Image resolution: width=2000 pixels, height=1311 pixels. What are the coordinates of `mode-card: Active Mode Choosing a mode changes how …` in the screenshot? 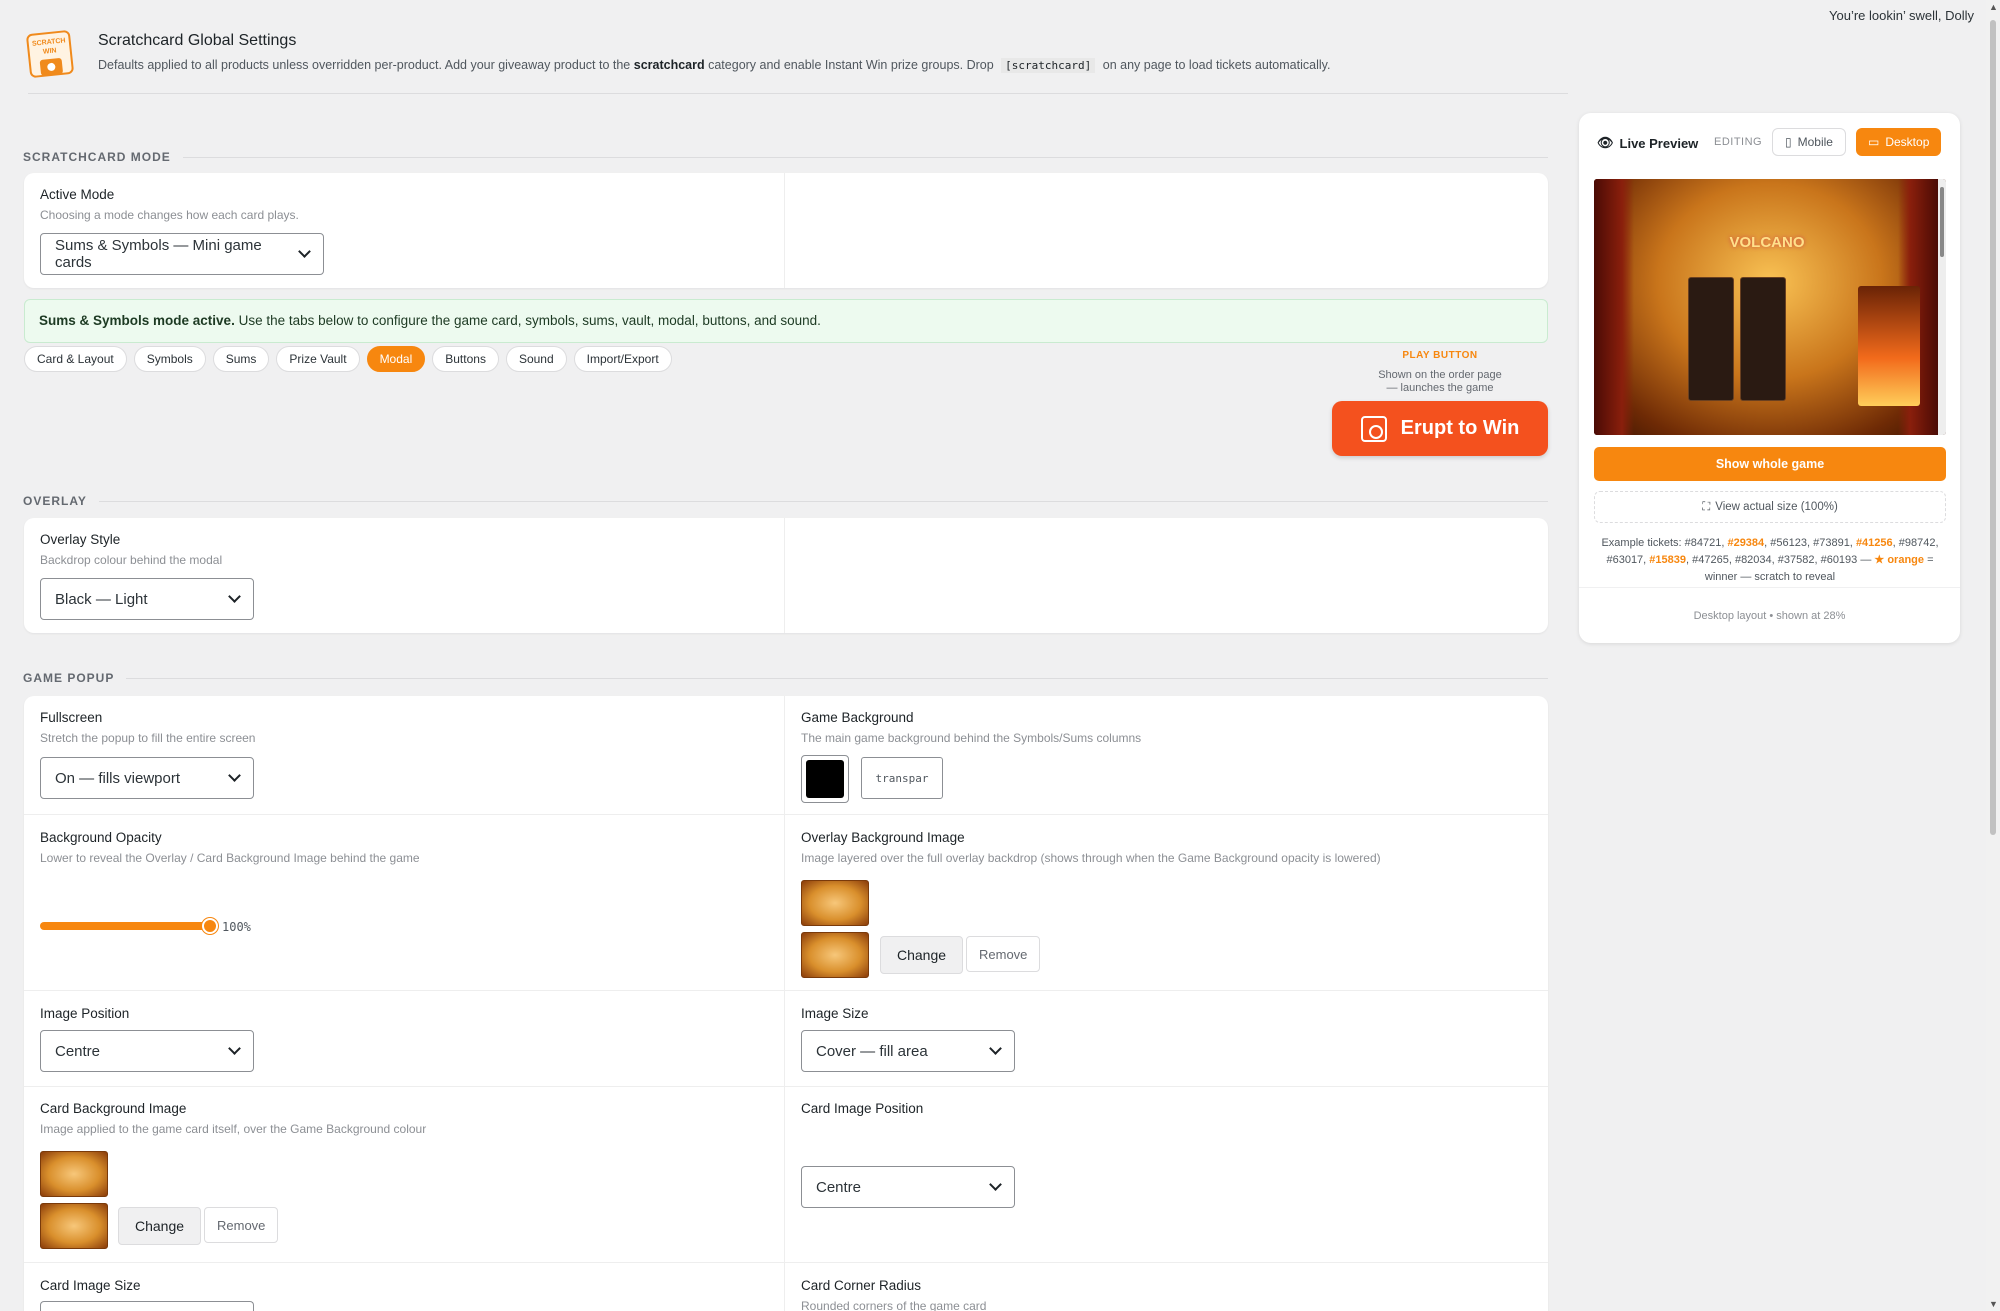 It's located at (786, 230).